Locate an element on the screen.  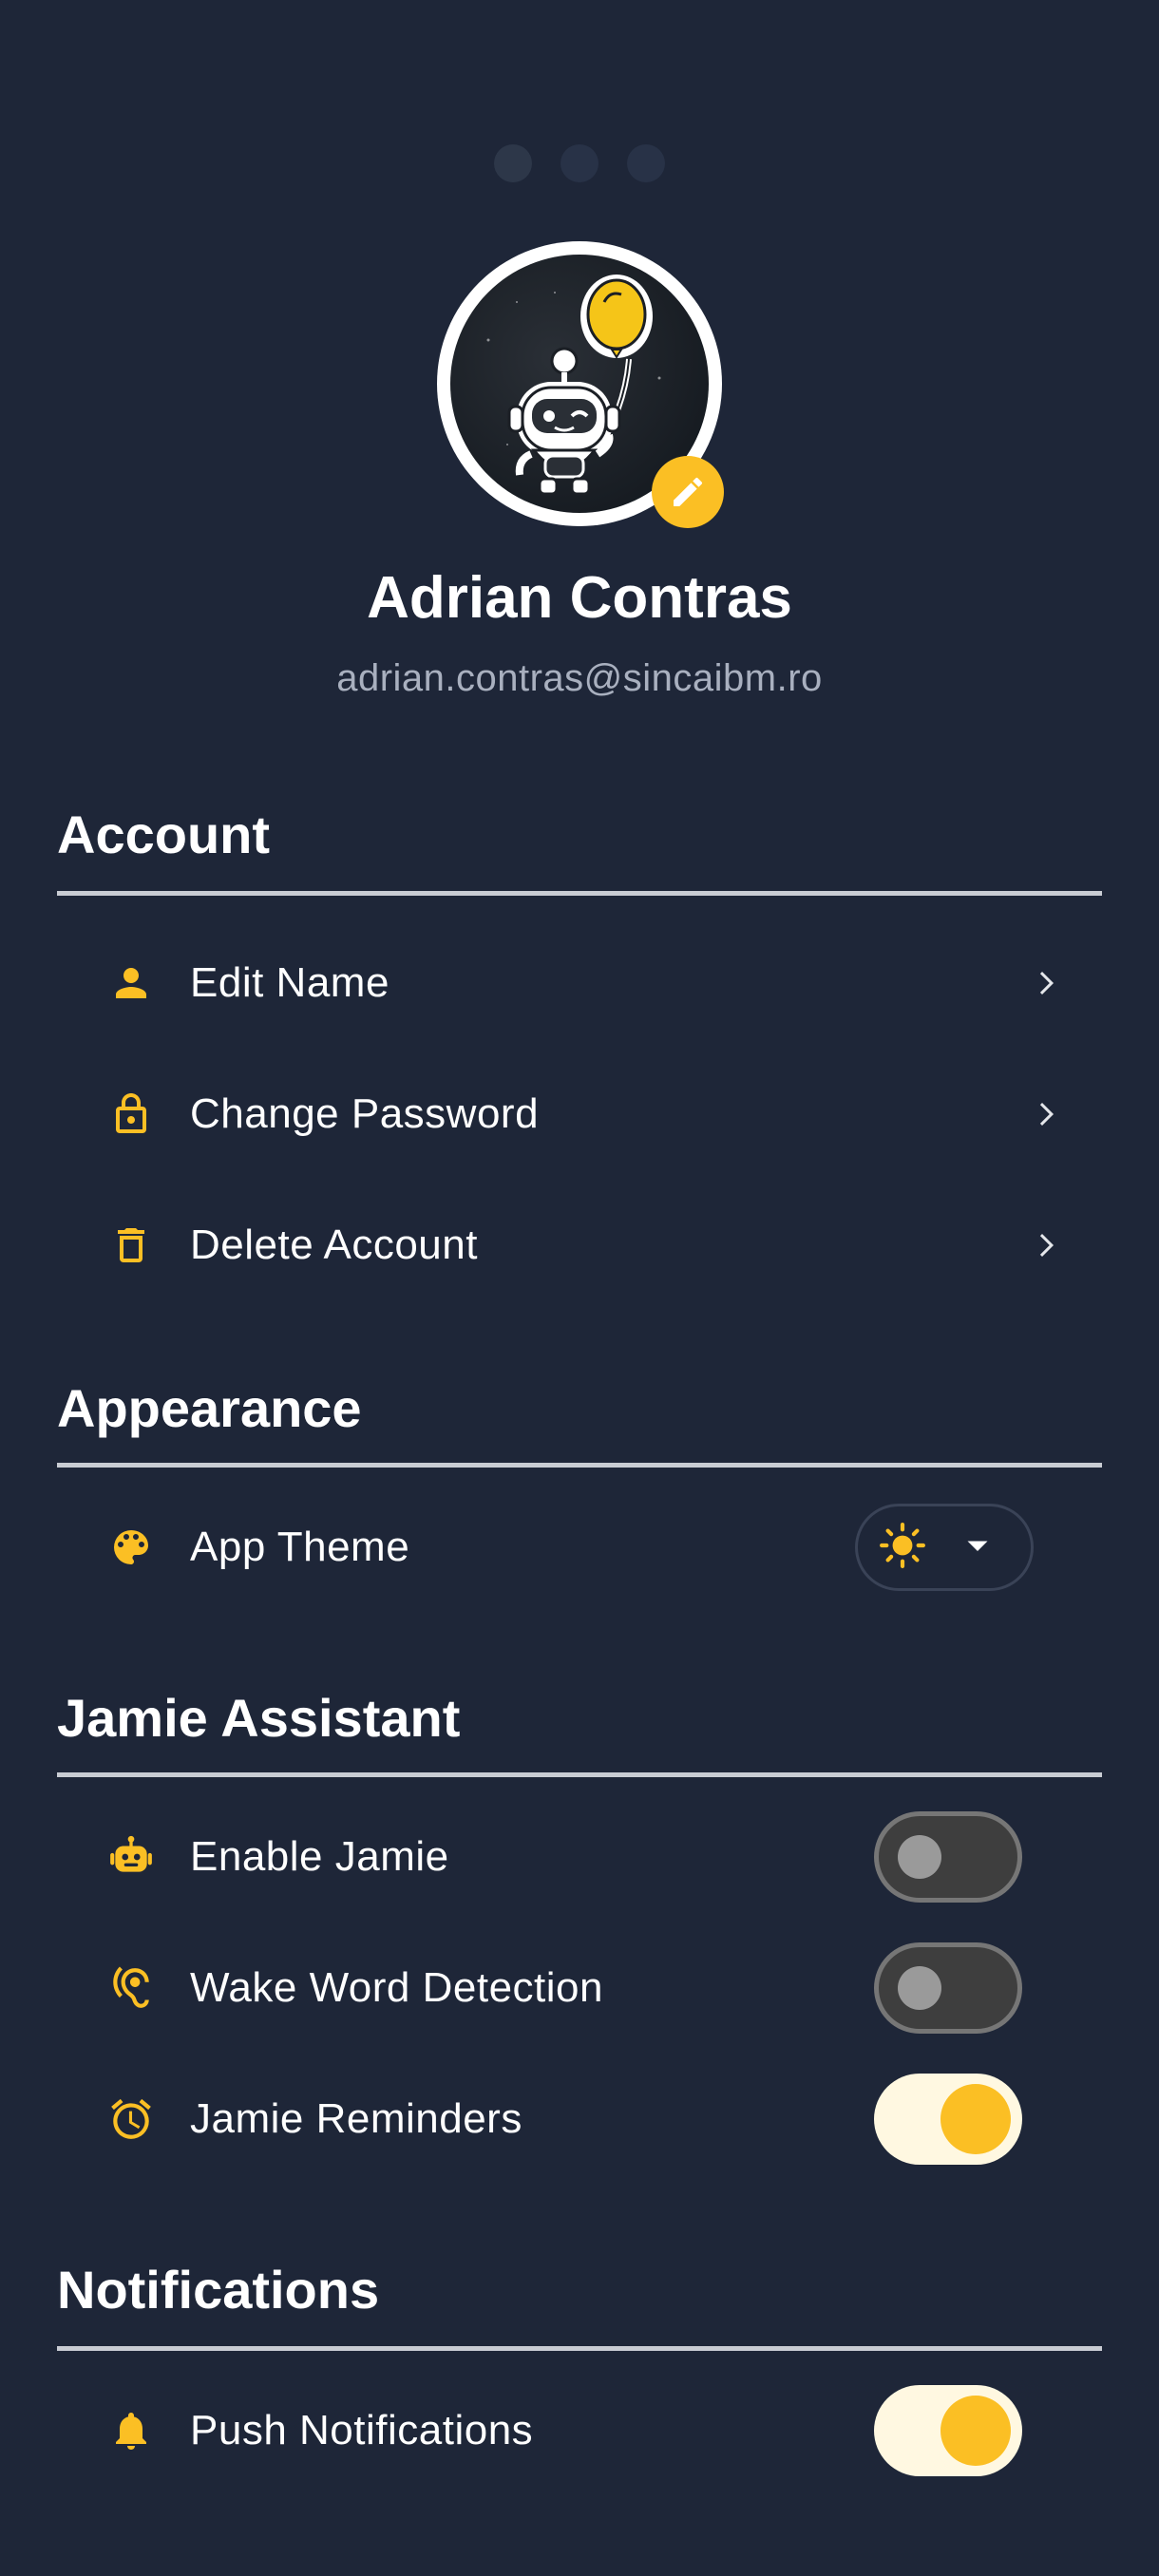
push-notifications-label: Push Notifications is located at coordinates (362, 2430).